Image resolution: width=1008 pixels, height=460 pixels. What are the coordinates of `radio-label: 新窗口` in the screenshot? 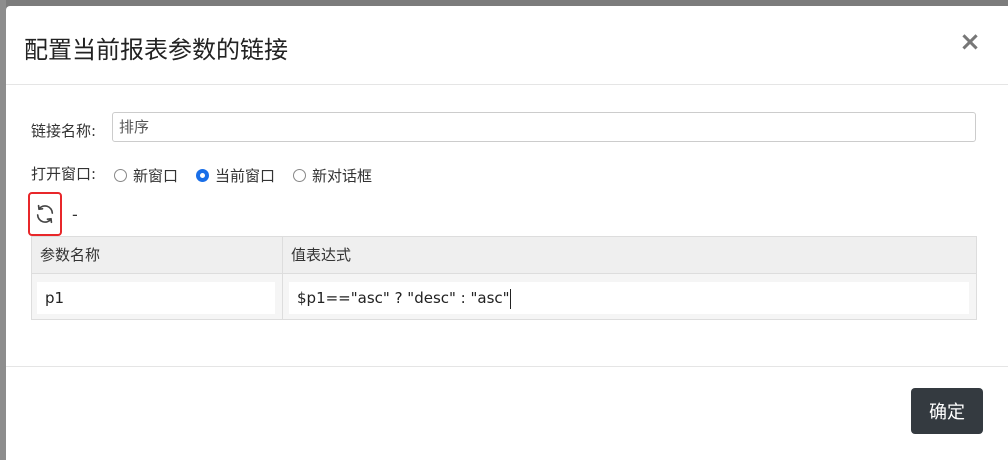 It's located at (156, 176).